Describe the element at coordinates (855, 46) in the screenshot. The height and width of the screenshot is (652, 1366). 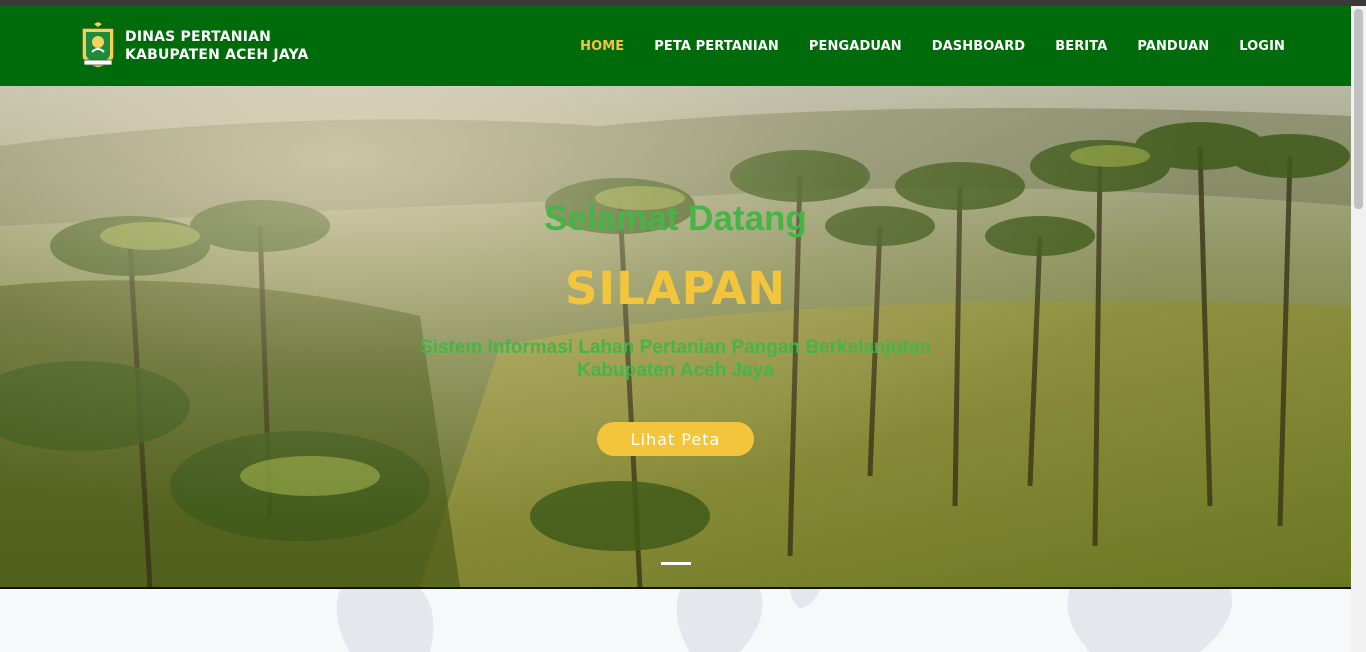
I see `nav-item-pengaduan: PENGADUAN` at that location.